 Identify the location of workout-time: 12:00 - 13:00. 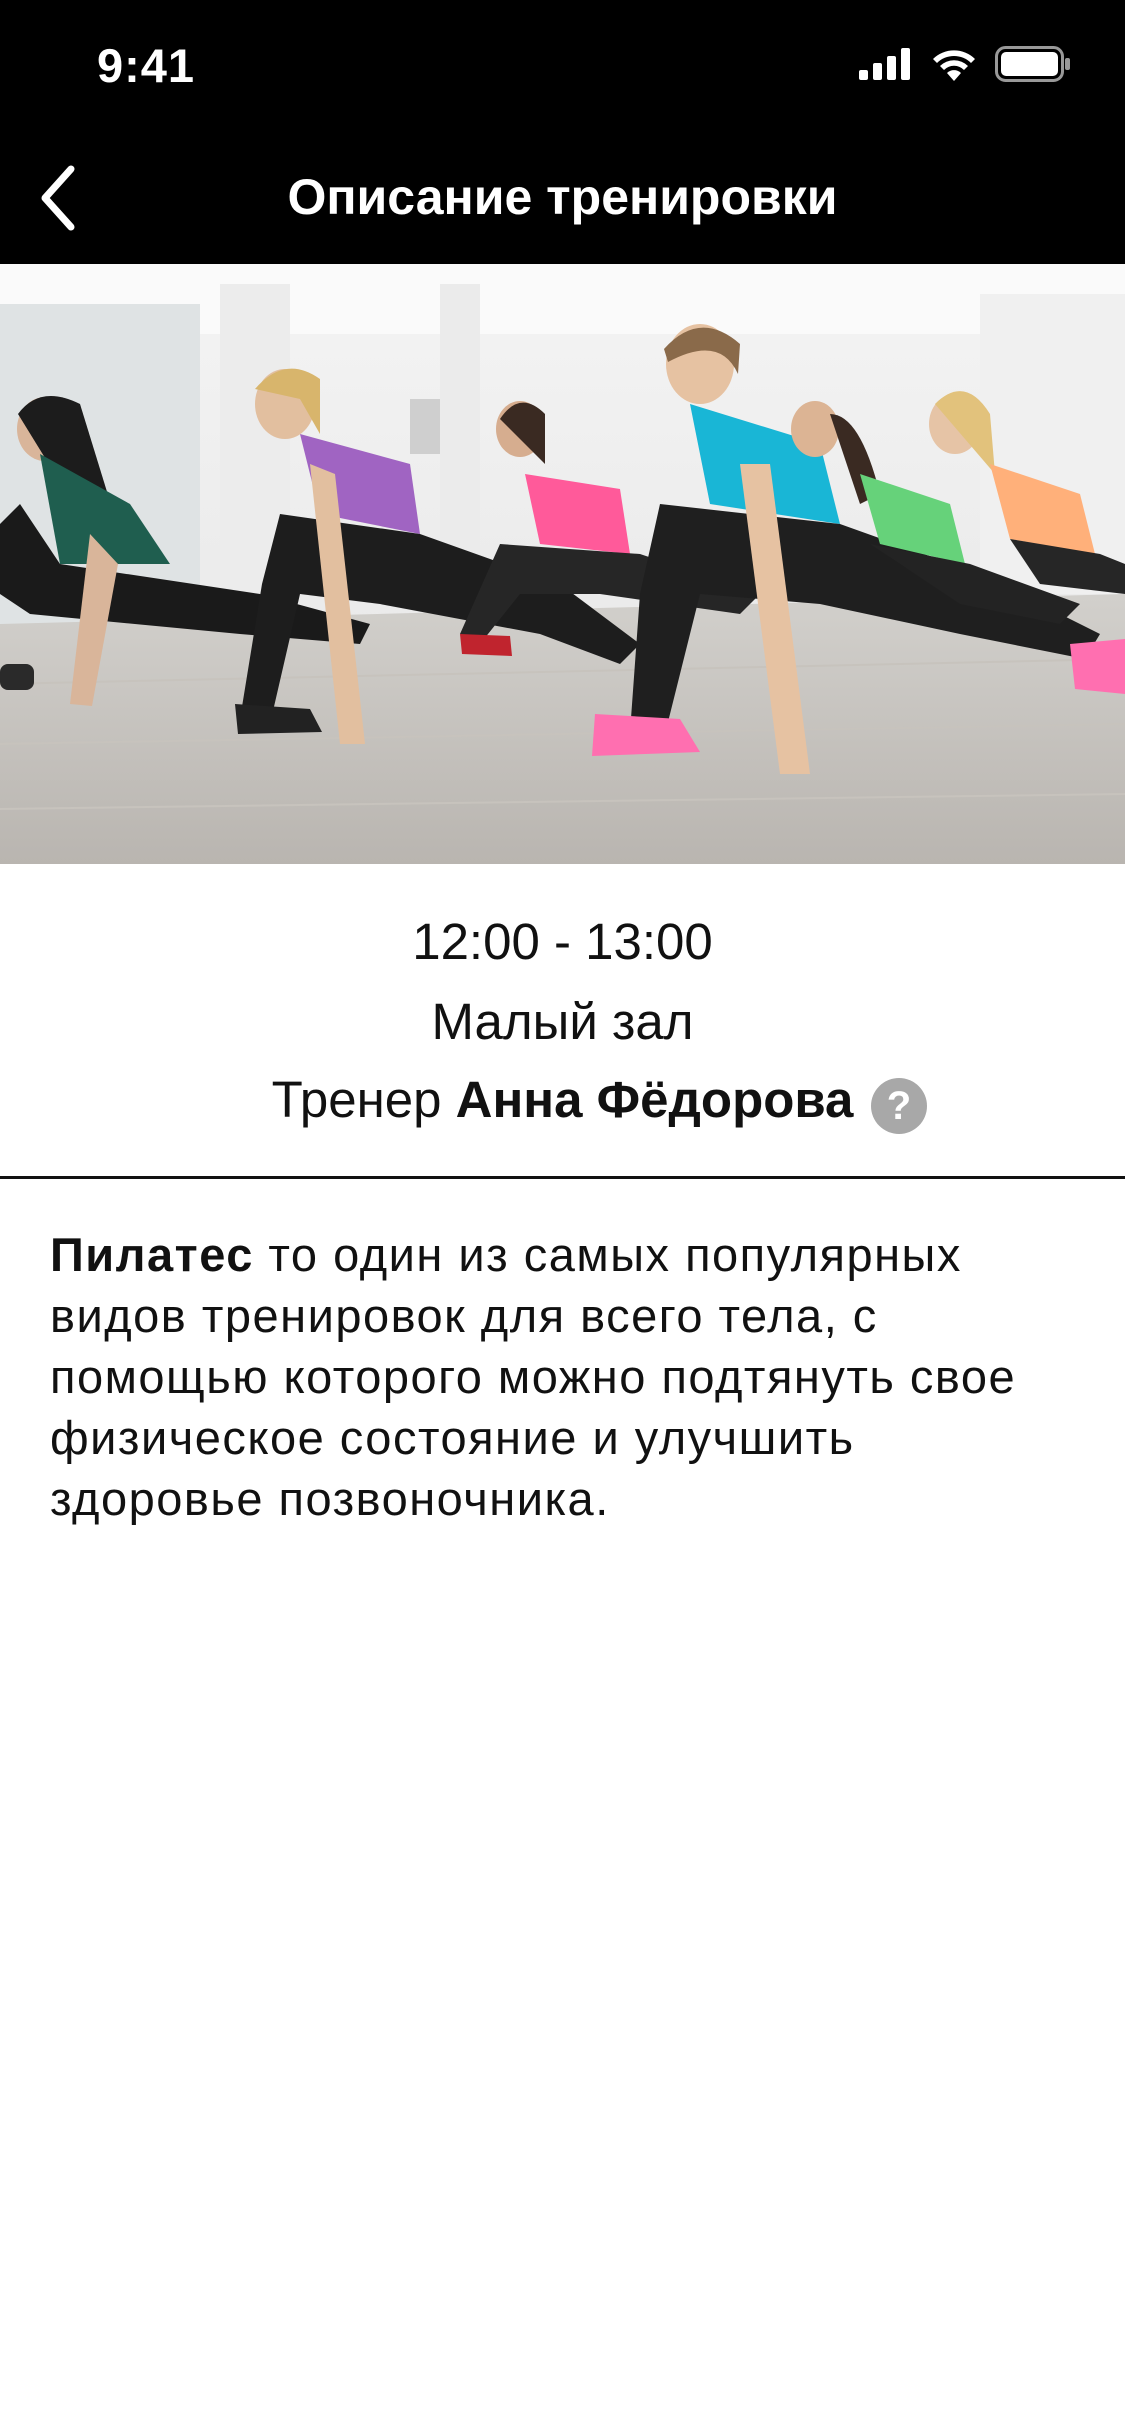
(562, 941).